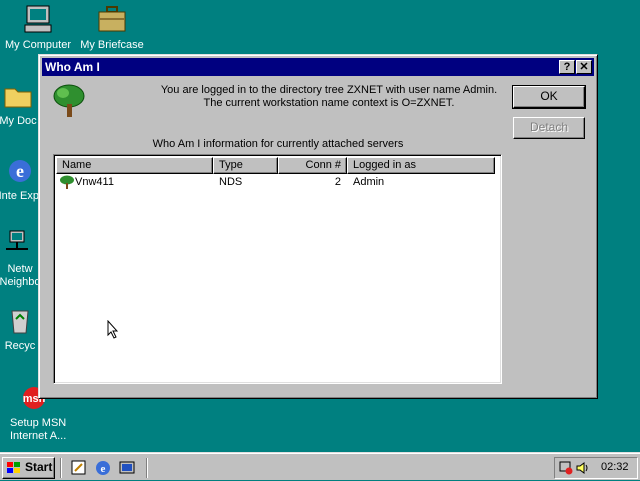 Image resolution: width=640 pixels, height=481 pixels. I want to click on internet-explorer-icon: e, so click(20, 171).